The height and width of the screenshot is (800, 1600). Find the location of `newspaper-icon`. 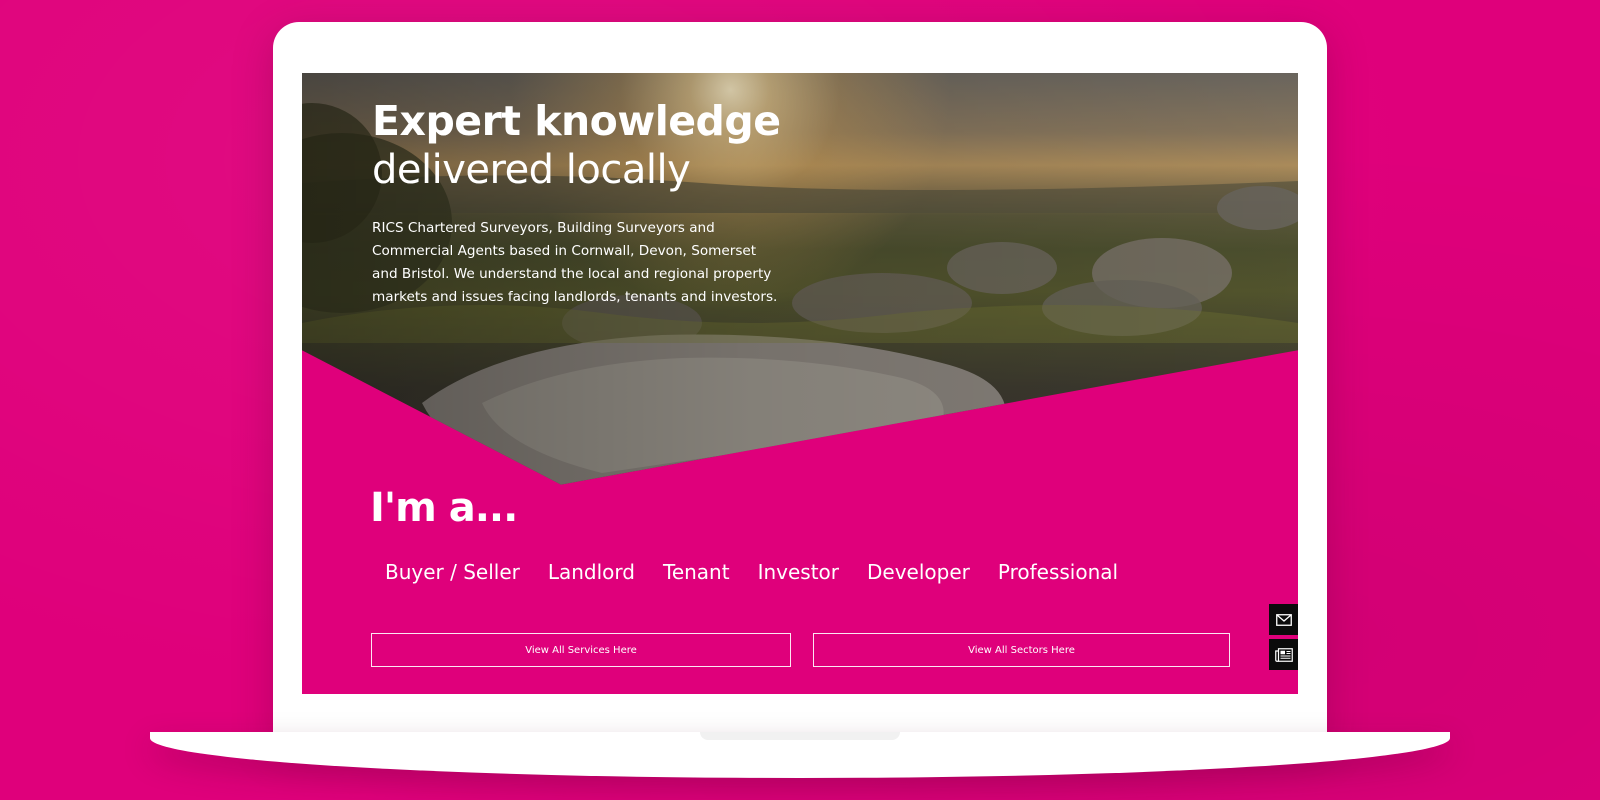

newspaper-icon is located at coordinates (1283, 654).